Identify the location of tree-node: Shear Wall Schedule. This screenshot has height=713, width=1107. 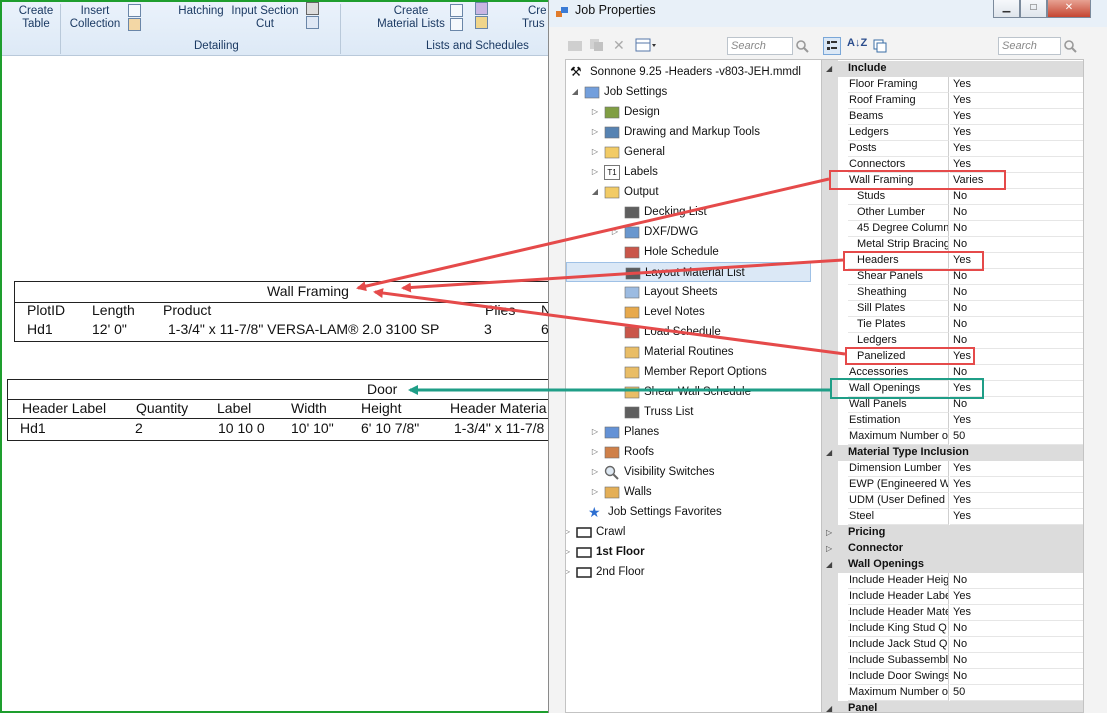
(695, 392).